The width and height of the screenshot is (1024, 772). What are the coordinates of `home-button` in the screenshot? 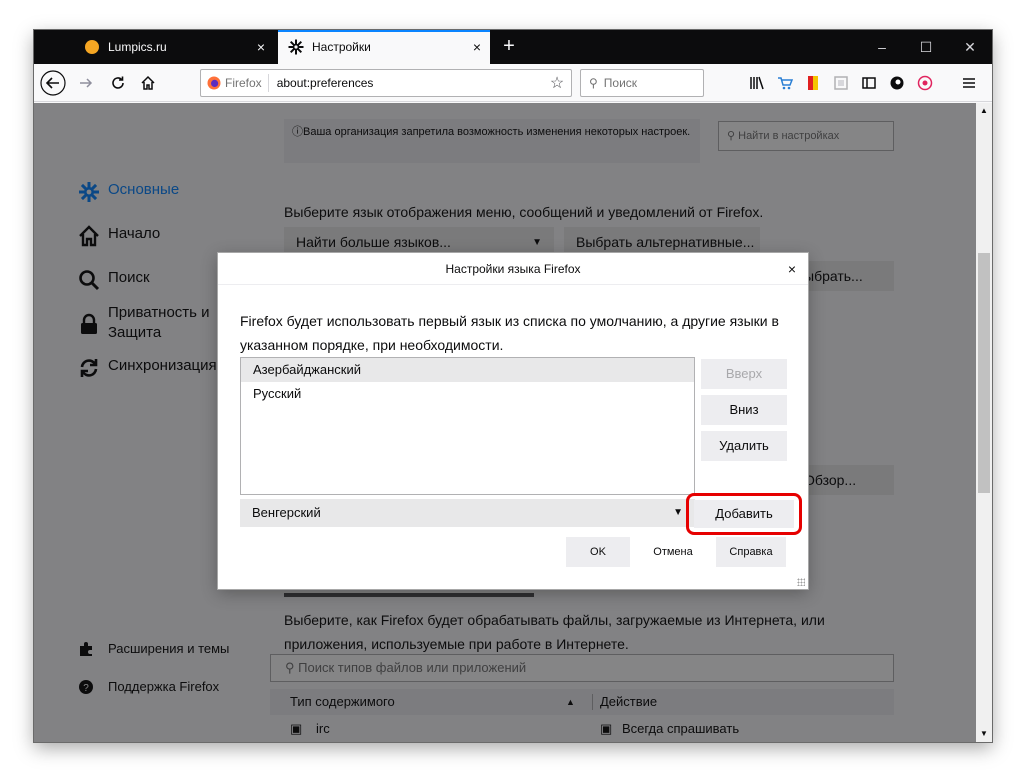 It's located at (148, 83).